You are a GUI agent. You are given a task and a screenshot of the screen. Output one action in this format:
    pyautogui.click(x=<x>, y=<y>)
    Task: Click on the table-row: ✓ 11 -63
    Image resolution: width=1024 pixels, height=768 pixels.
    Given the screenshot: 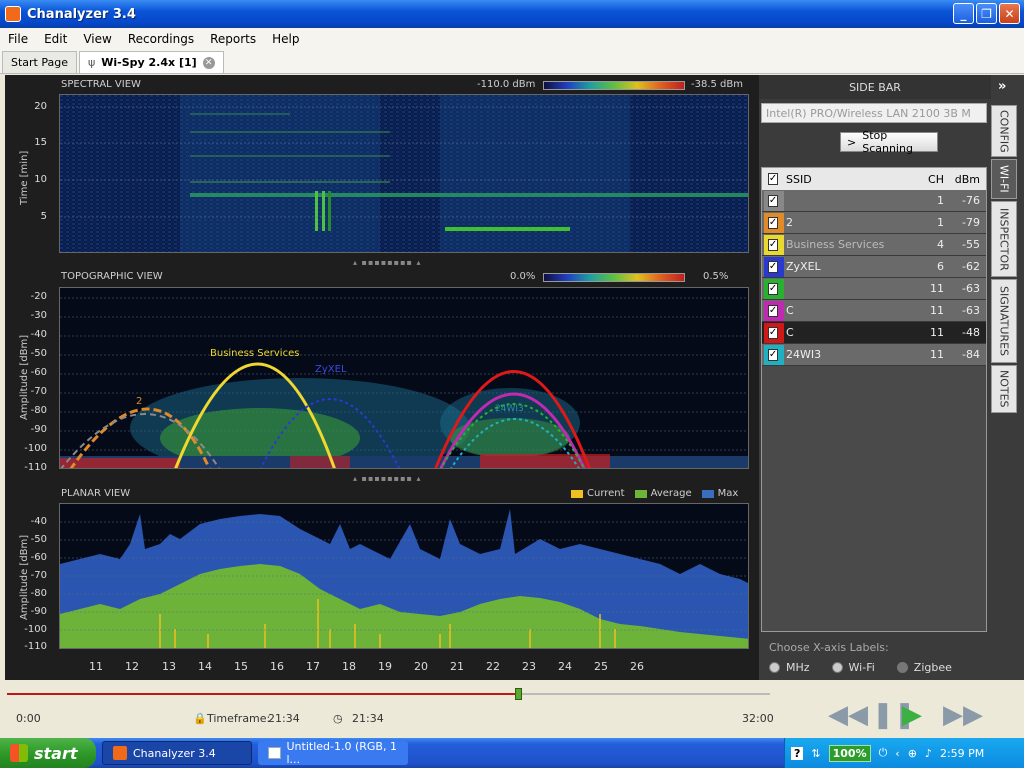 What is the action you would take?
    pyautogui.click(x=874, y=289)
    